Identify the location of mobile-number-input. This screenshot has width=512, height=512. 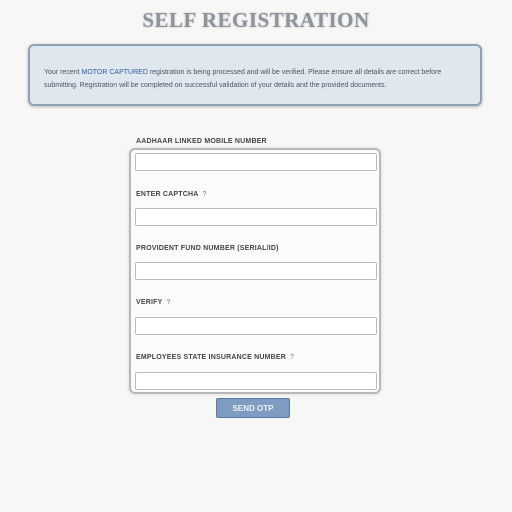
(256, 162).